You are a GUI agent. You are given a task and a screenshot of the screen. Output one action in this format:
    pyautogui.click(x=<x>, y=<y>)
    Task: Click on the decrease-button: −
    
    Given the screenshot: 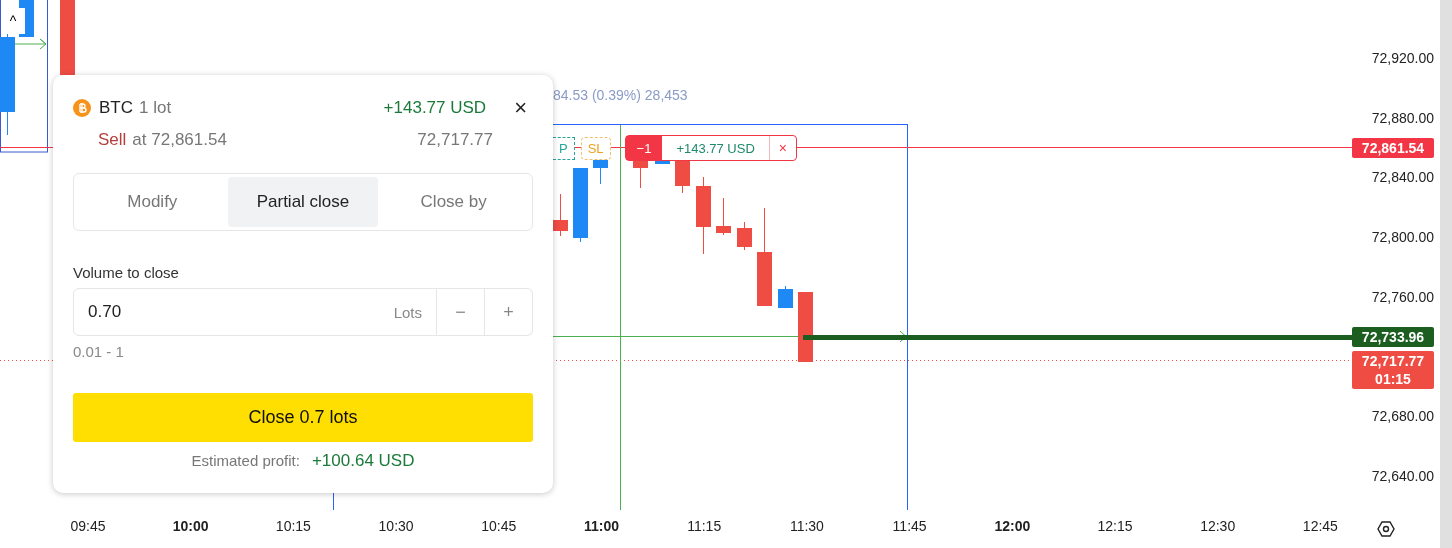 What is the action you would take?
    pyautogui.click(x=461, y=312)
    